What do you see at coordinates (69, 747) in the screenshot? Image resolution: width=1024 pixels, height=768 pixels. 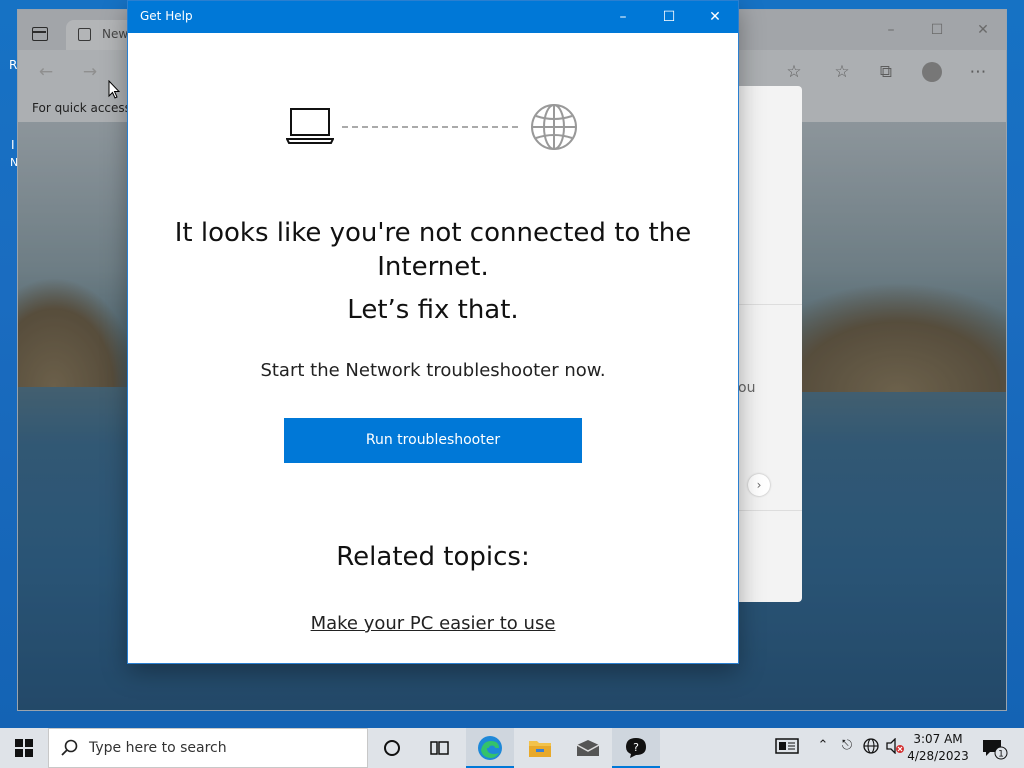 I see `search-icon` at bounding box center [69, 747].